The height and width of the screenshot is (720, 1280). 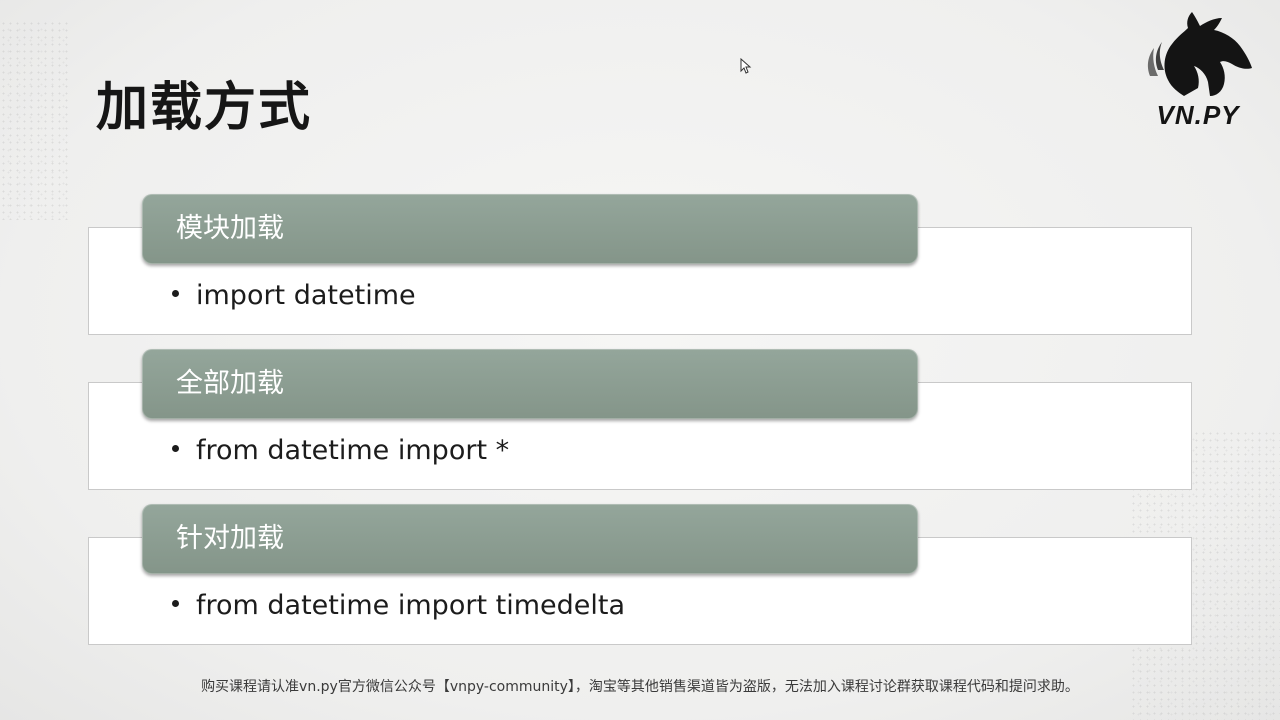 I want to click on mouse-cursor-icon, so click(x=746, y=66).